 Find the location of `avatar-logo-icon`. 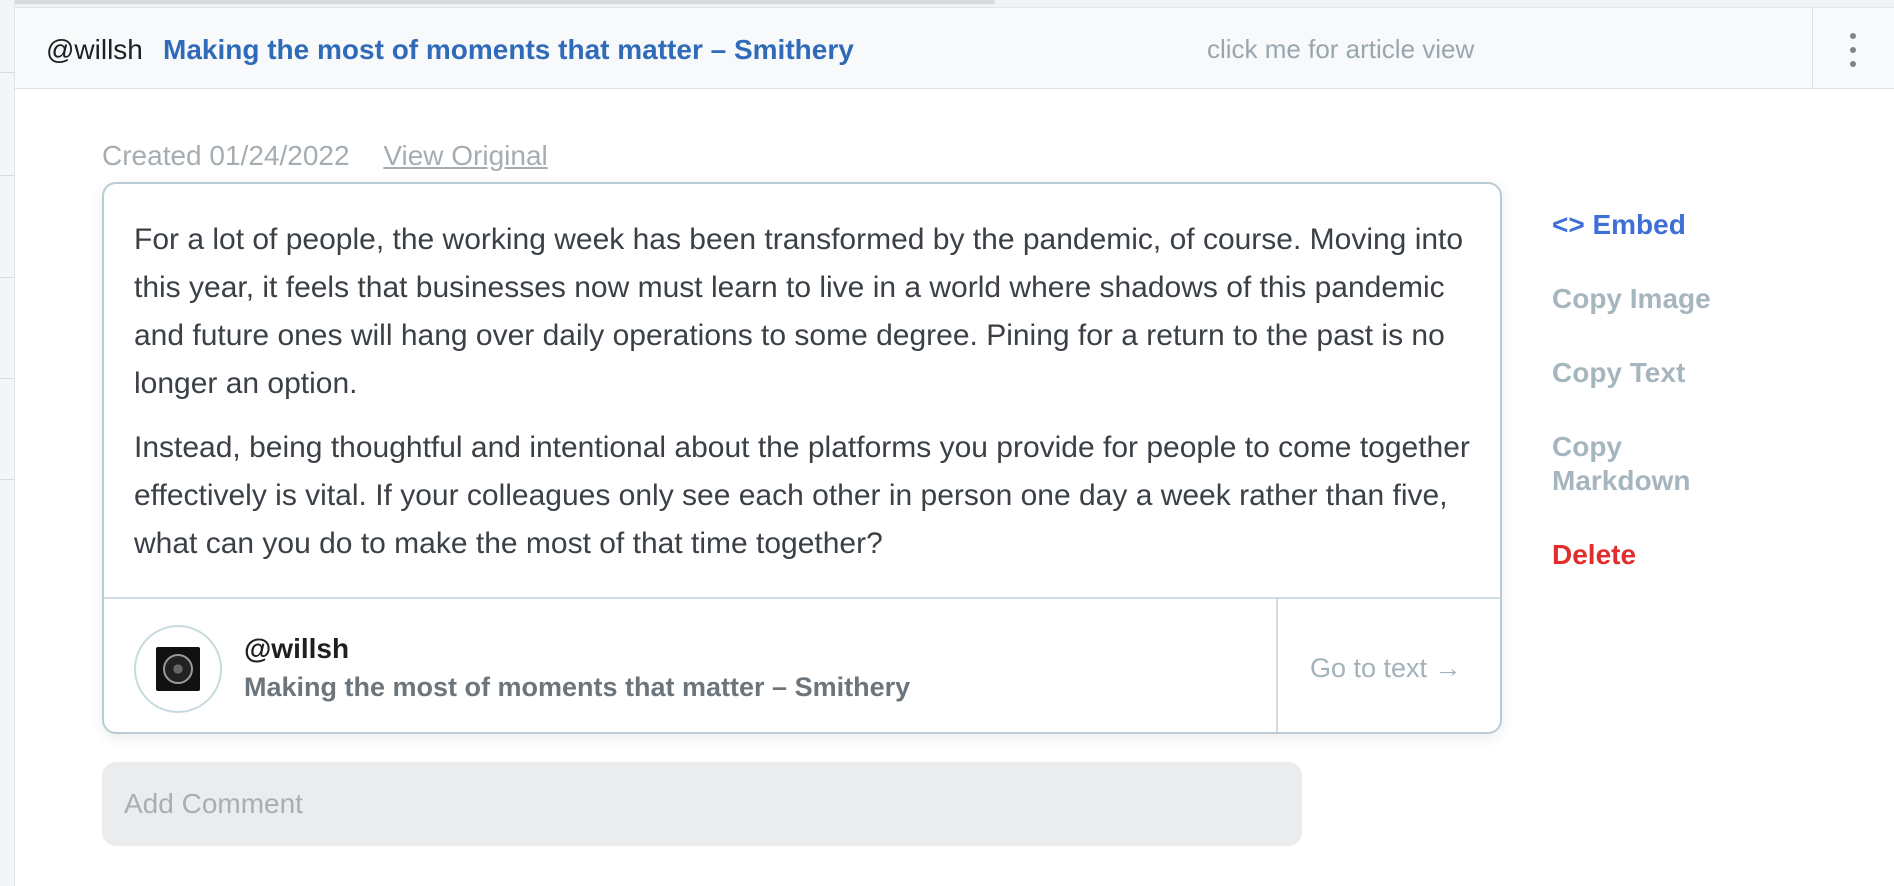

avatar-logo-icon is located at coordinates (178, 669).